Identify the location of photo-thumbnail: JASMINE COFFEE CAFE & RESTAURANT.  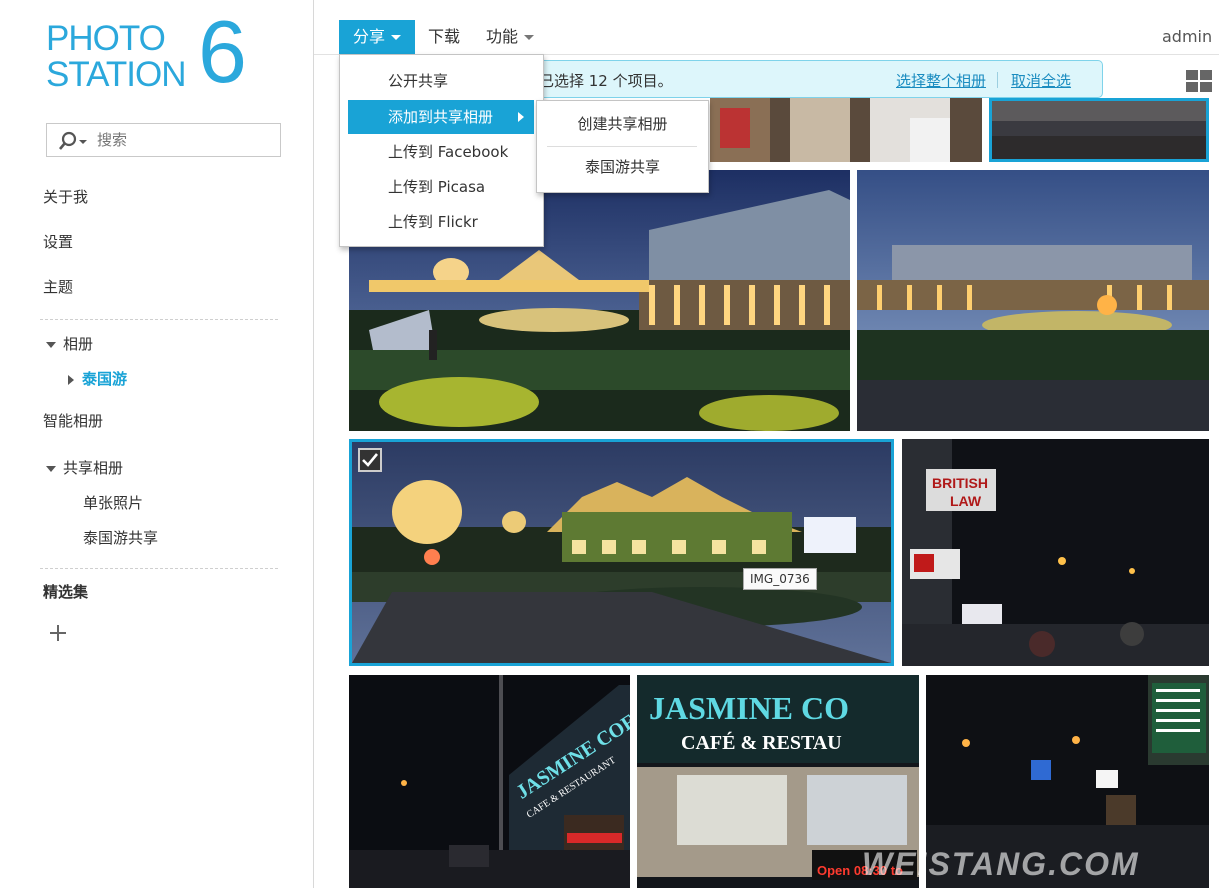
(489, 781).